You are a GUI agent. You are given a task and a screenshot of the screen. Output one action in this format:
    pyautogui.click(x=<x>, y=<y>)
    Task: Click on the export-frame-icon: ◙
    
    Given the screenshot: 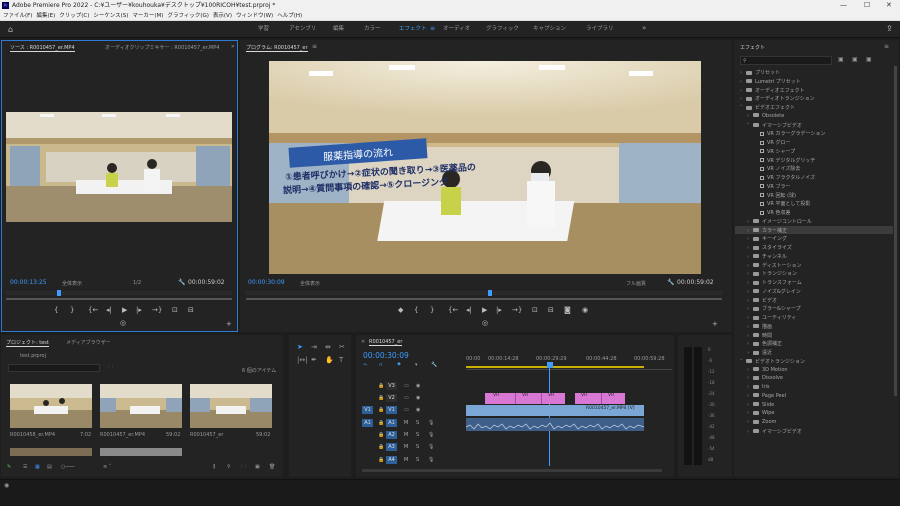 What is the action you would take?
    pyautogui.click(x=567, y=310)
    